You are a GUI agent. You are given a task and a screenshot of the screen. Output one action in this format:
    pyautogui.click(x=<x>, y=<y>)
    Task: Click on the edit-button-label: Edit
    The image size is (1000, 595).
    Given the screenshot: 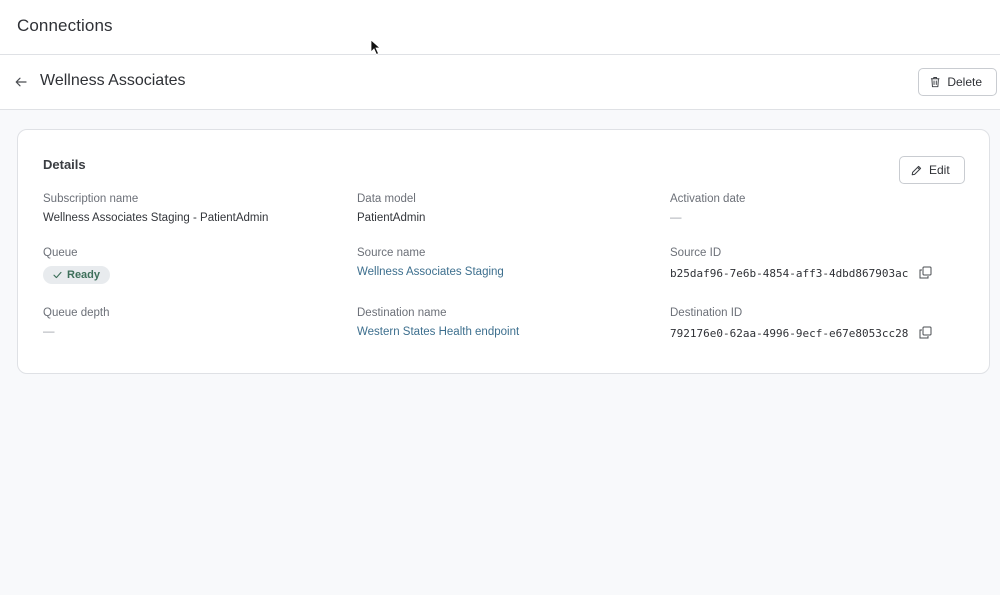 What is the action you would take?
    pyautogui.click(x=939, y=170)
    